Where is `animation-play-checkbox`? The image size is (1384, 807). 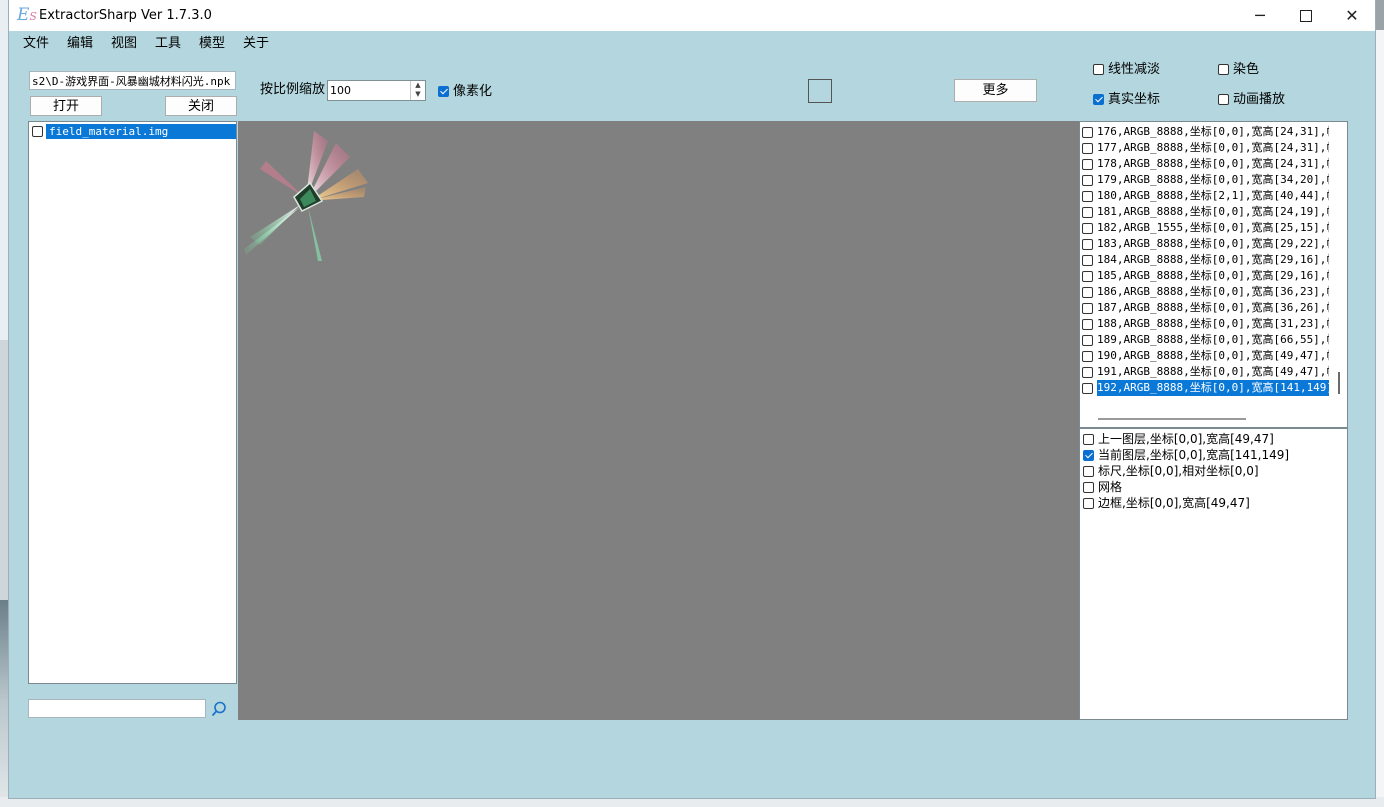 animation-play-checkbox is located at coordinates (1223, 99).